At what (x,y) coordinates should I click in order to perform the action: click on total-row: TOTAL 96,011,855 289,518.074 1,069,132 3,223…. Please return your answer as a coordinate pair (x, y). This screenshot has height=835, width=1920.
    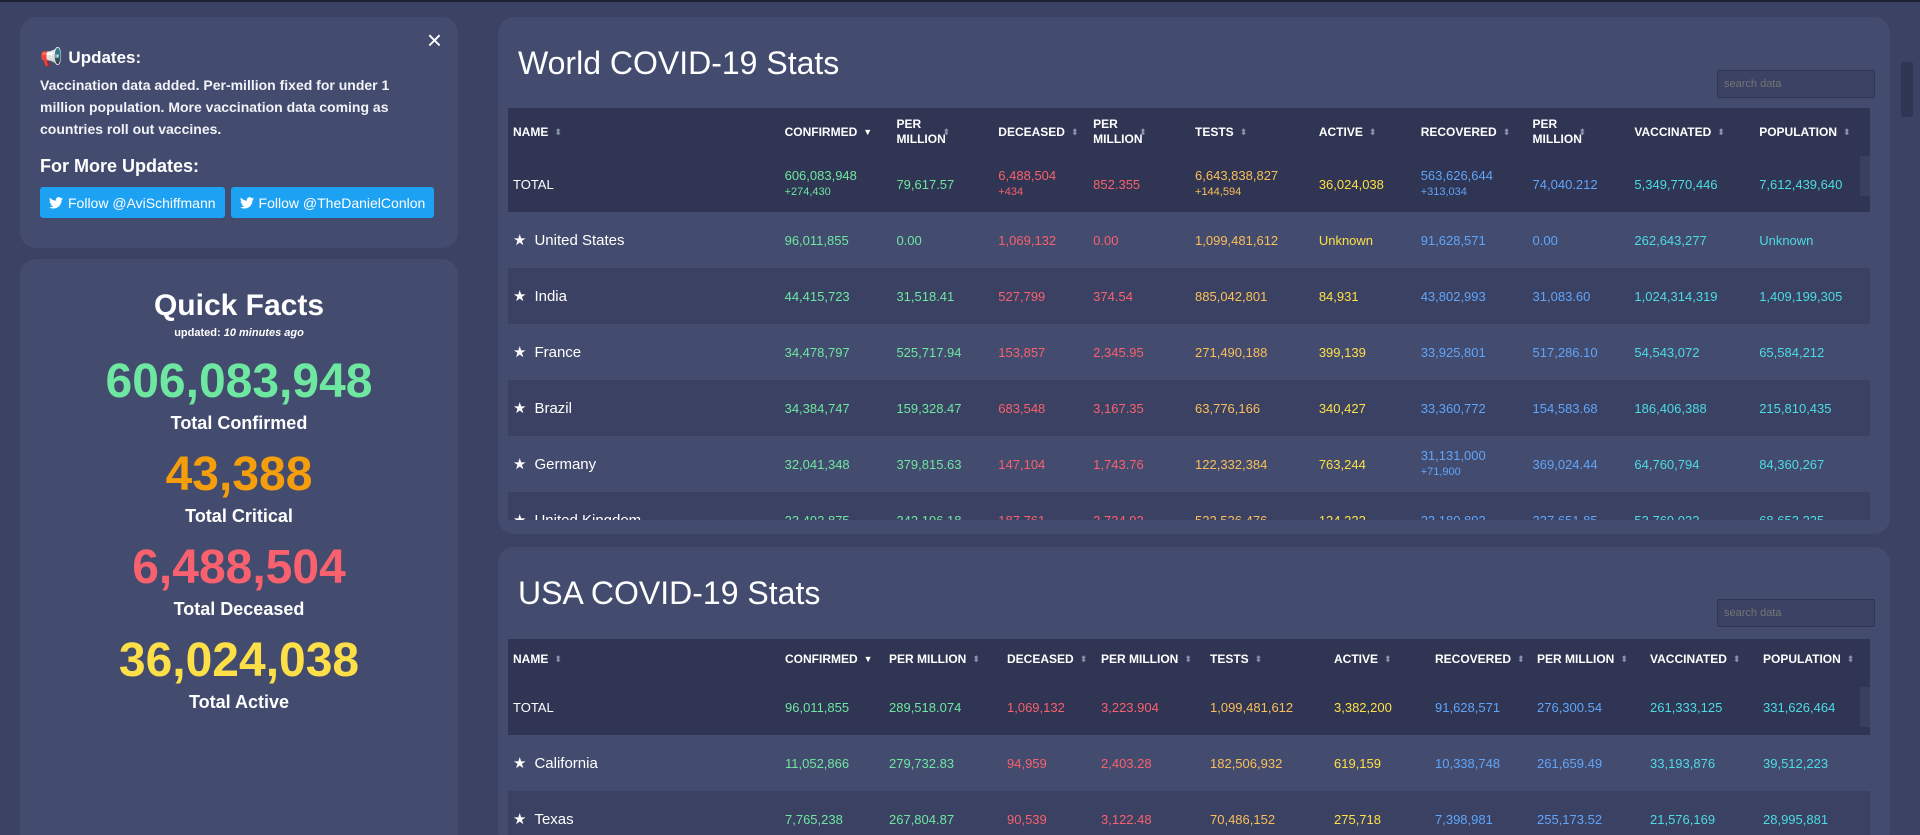
    Looking at the image, I should click on (1189, 707).